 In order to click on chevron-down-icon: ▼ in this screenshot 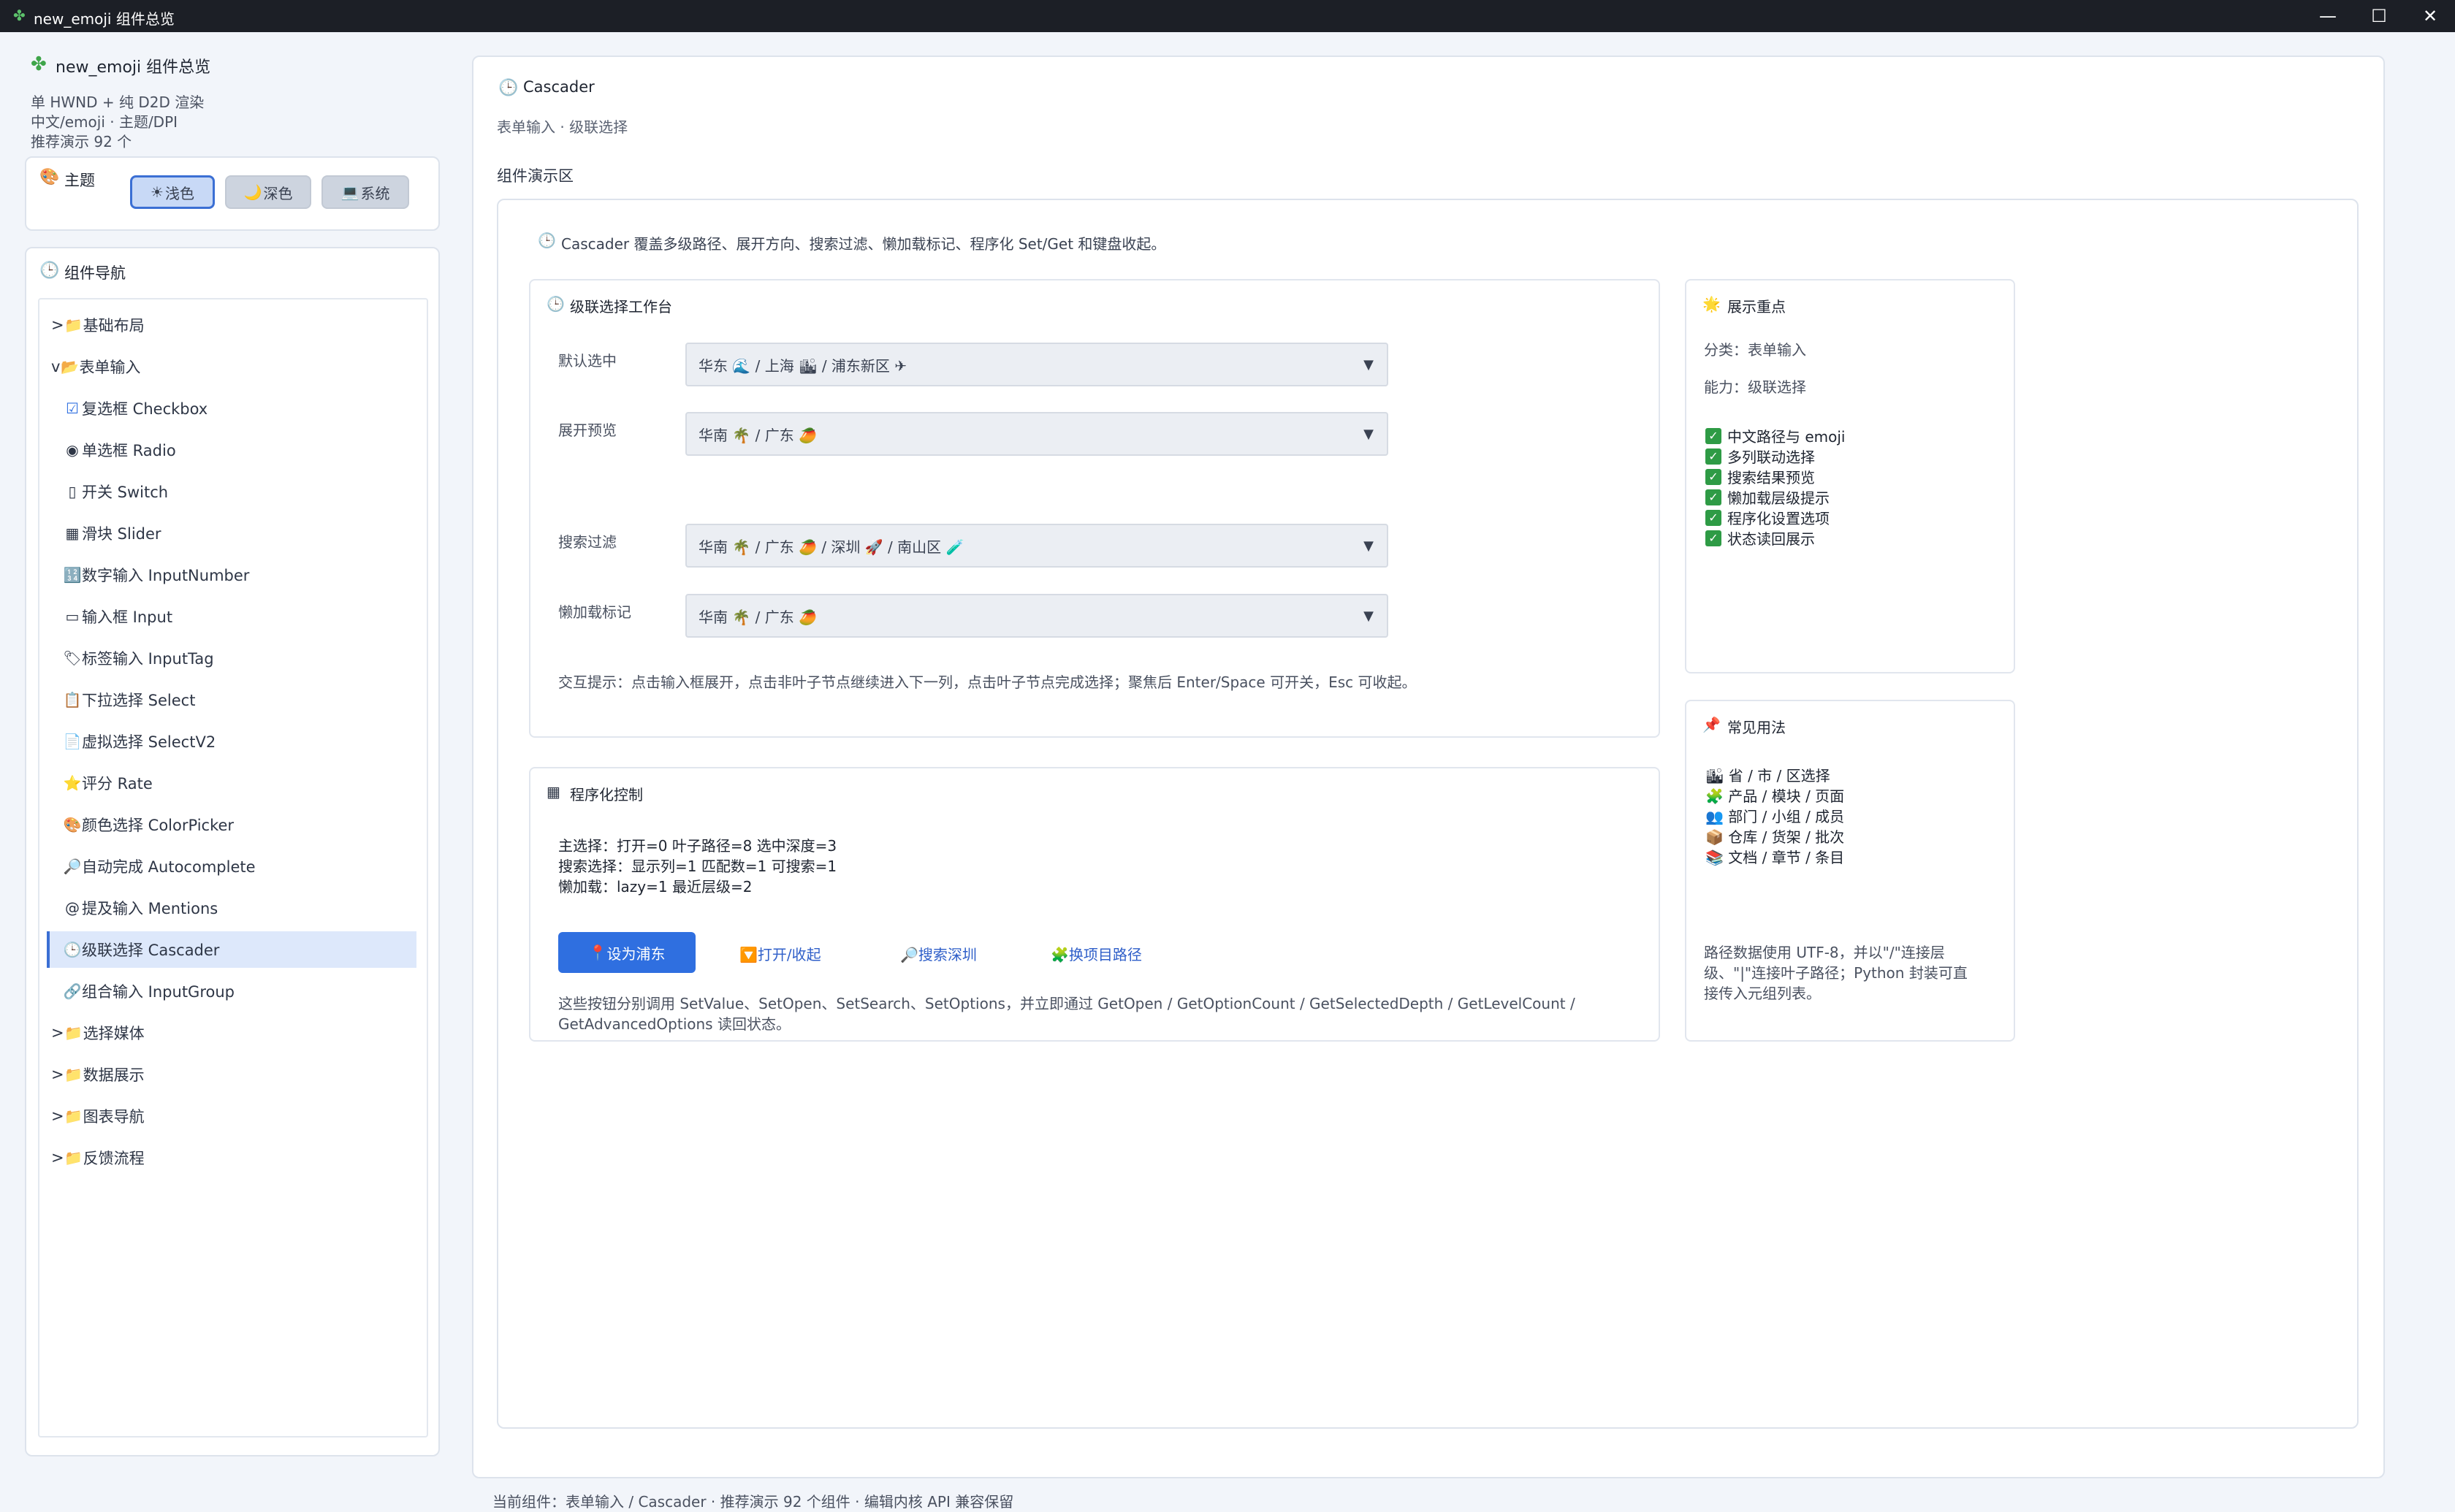, I will do `click(1368, 434)`.